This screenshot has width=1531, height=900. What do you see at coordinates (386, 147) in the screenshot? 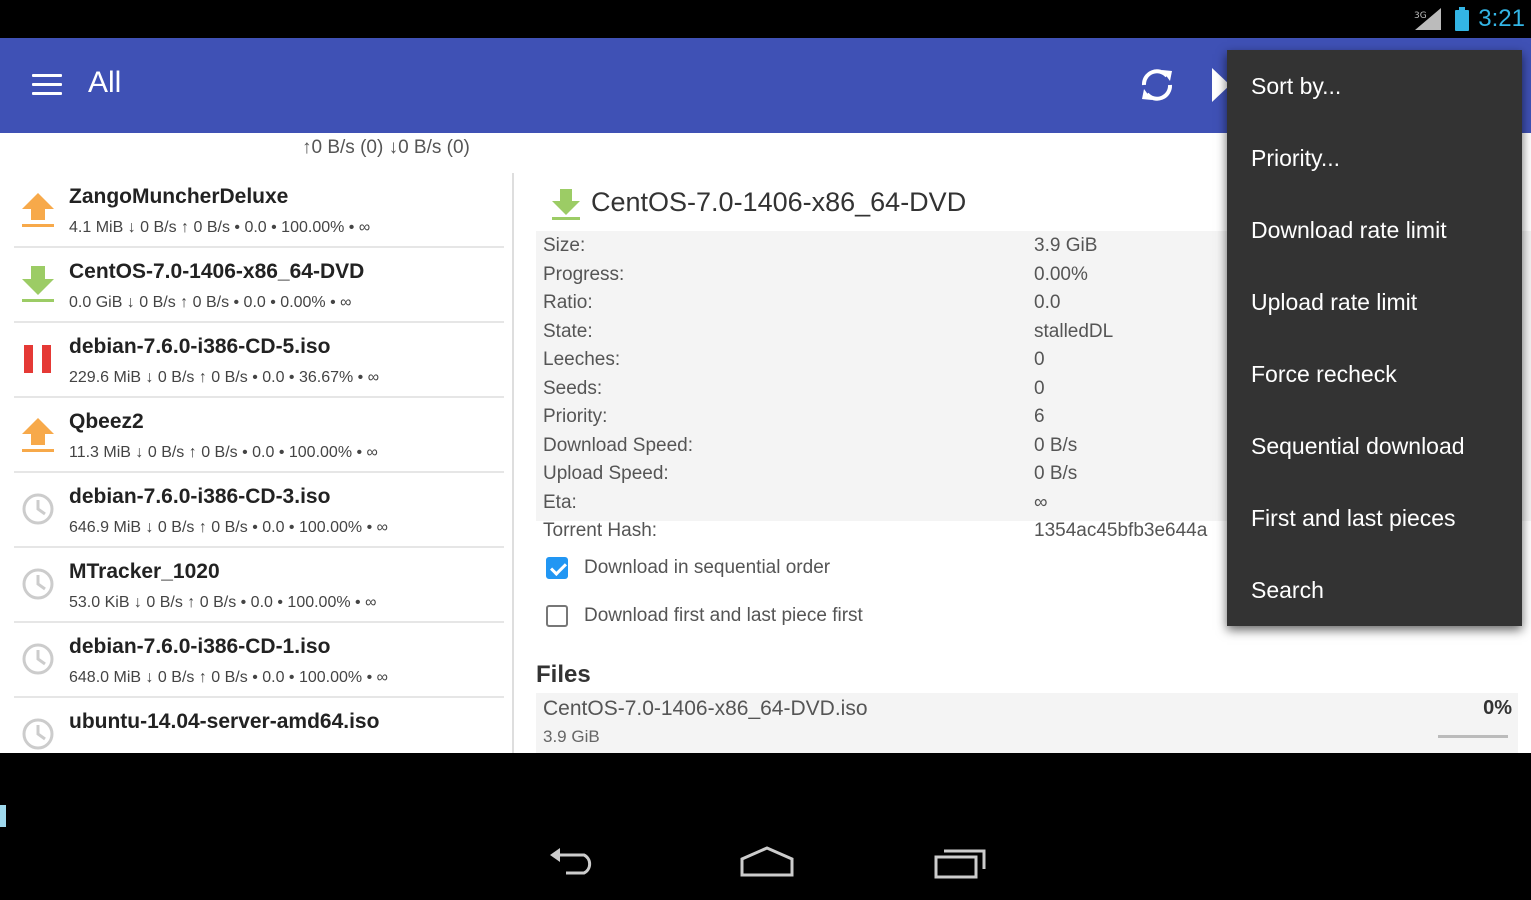
I see `global-speed-summary: ↑0 B/s (0) ↓0 B/s (0)` at bounding box center [386, 147].